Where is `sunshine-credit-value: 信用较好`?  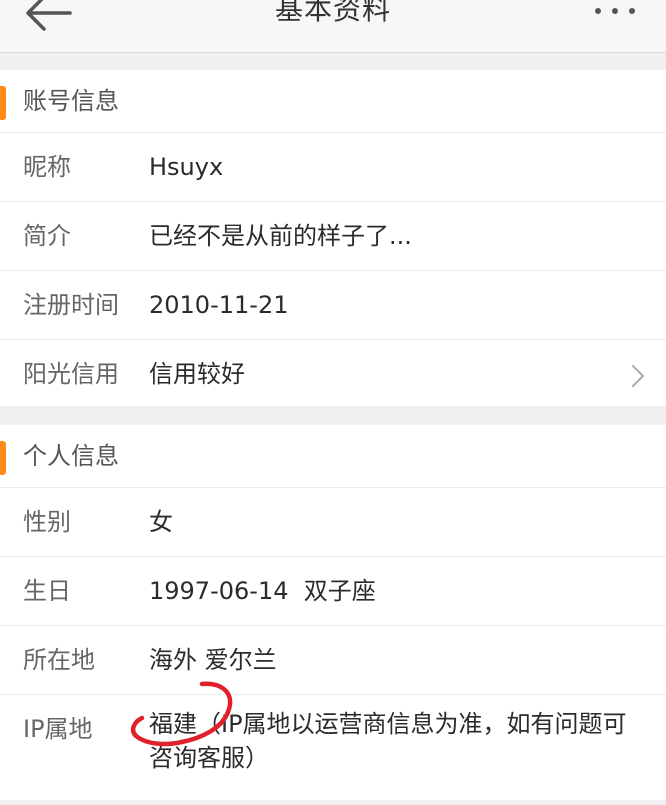 sunshine-credit-value: 信用较好 is located at coordinates (197, 374).